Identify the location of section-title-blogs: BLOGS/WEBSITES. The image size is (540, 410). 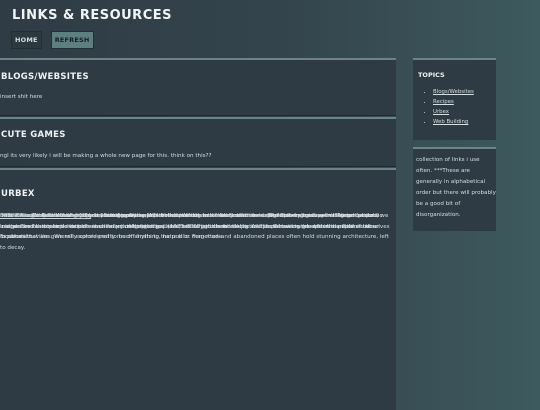
(45, 77).